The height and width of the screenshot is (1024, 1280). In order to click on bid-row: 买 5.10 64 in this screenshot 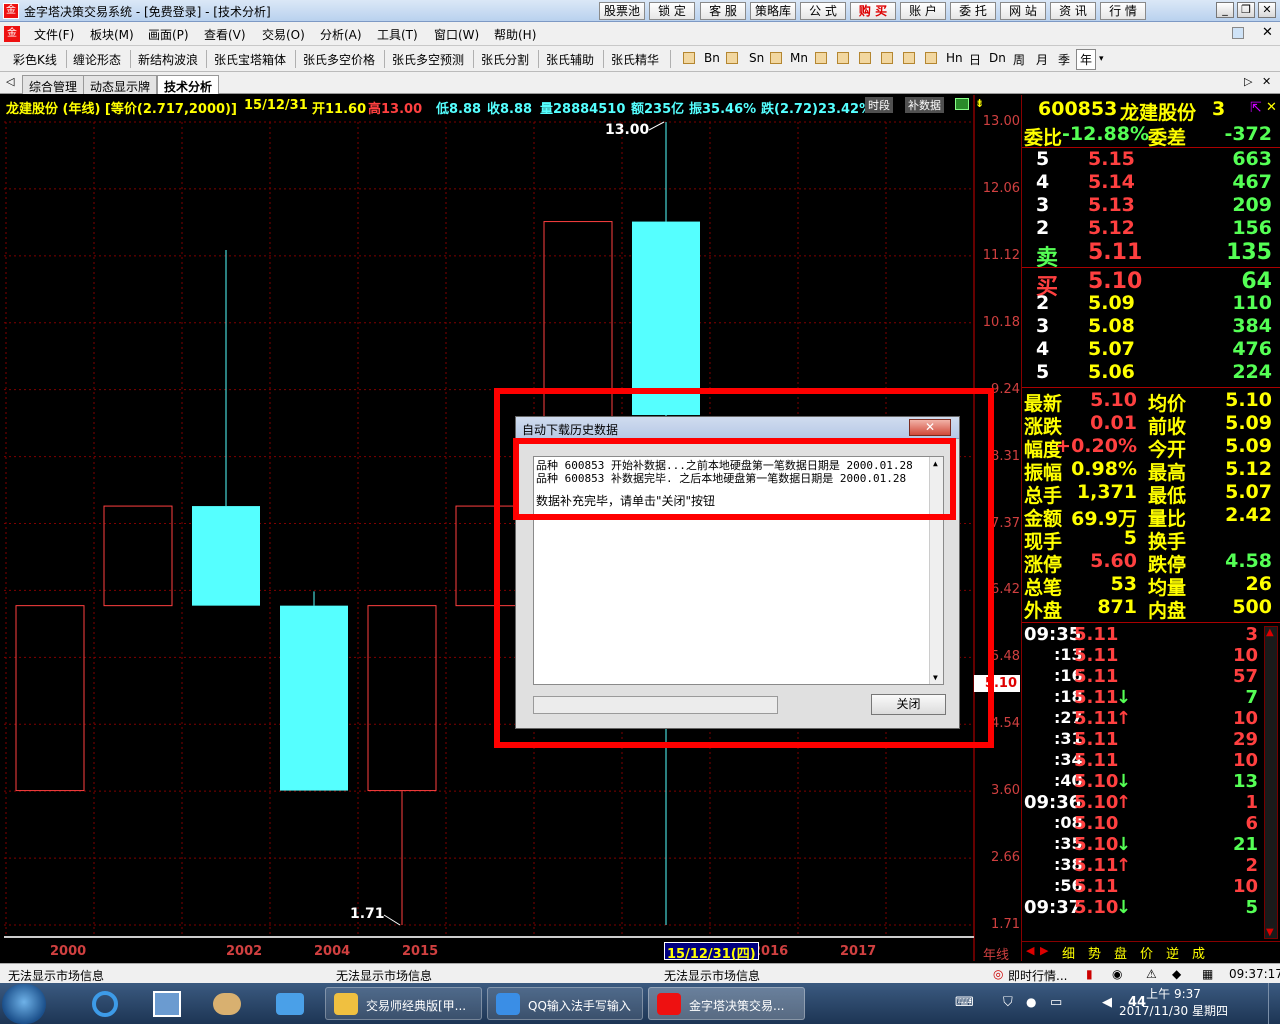, I will do `click(1151, 284)`.